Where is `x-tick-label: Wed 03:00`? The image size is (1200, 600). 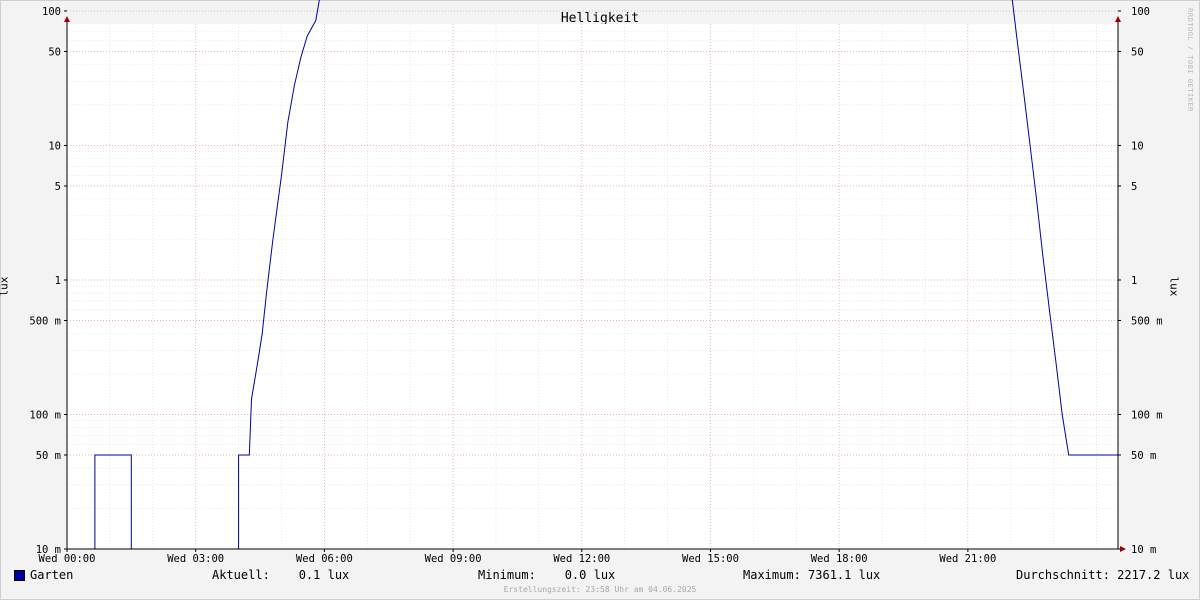
x-tick-label: Wed 03:00 is located at coordinates (195, 559).